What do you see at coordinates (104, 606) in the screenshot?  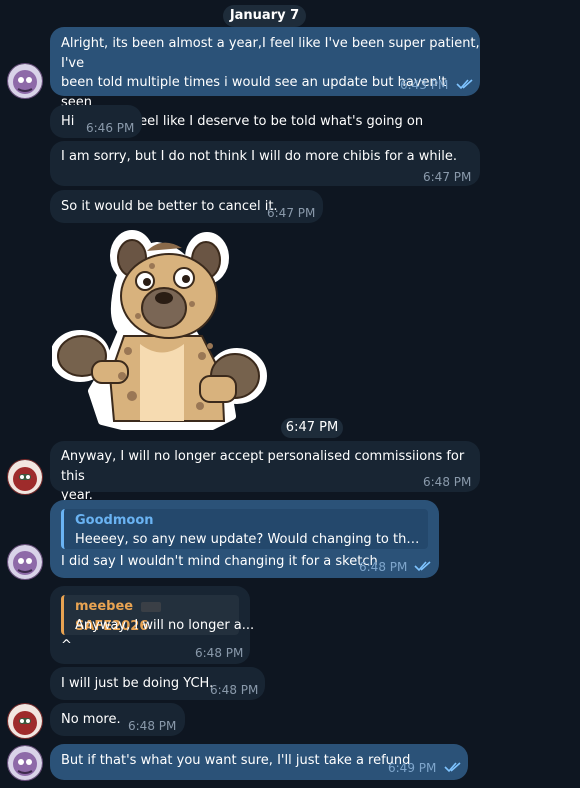 I see `reply-author-name: meebee` at bounding box center [104, 606].